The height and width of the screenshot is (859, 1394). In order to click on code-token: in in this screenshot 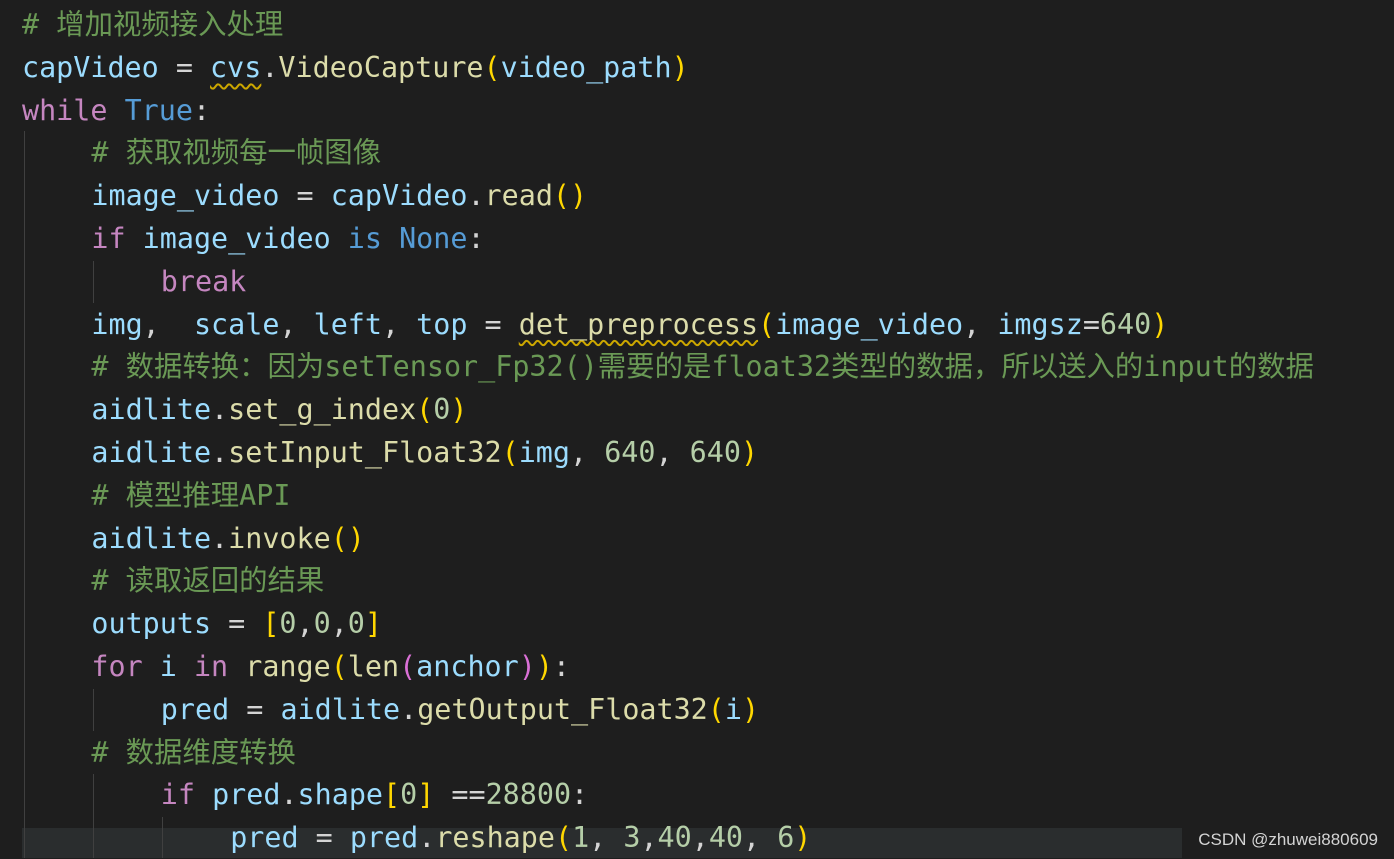, I will do `click(211, 666)`.